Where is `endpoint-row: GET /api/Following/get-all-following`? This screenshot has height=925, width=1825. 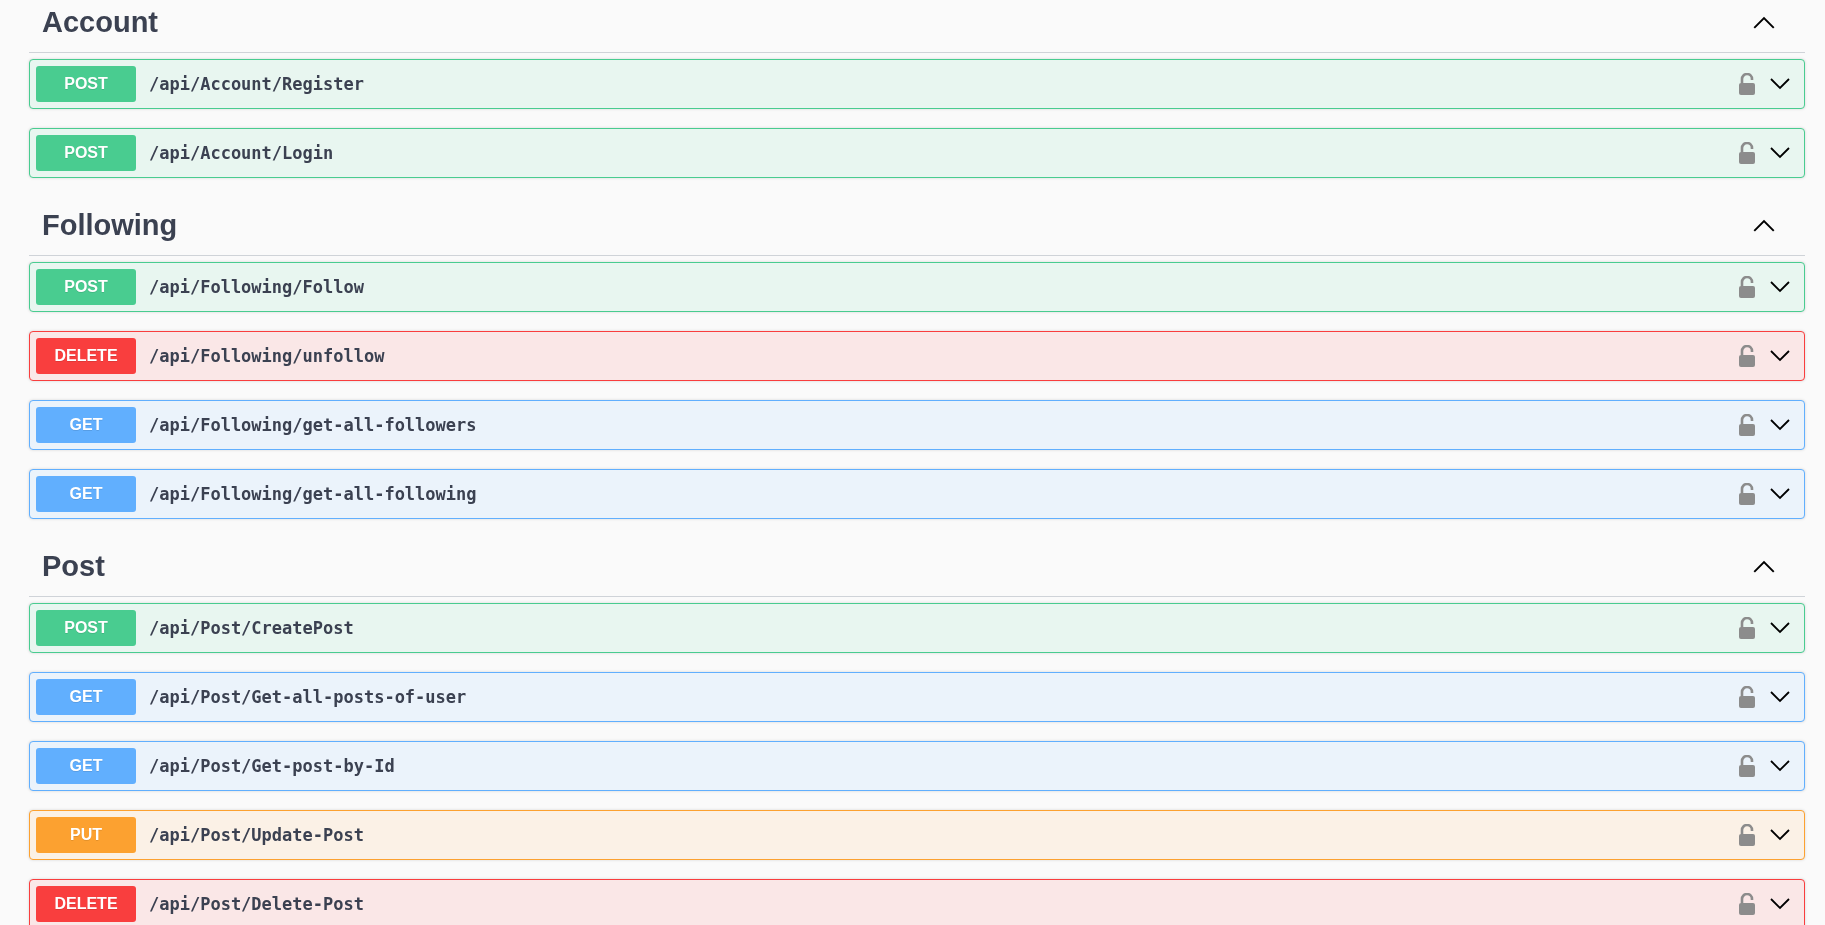 endpoint-row: GET /api/Following/get-all-following is located at coordinates (917, 494).